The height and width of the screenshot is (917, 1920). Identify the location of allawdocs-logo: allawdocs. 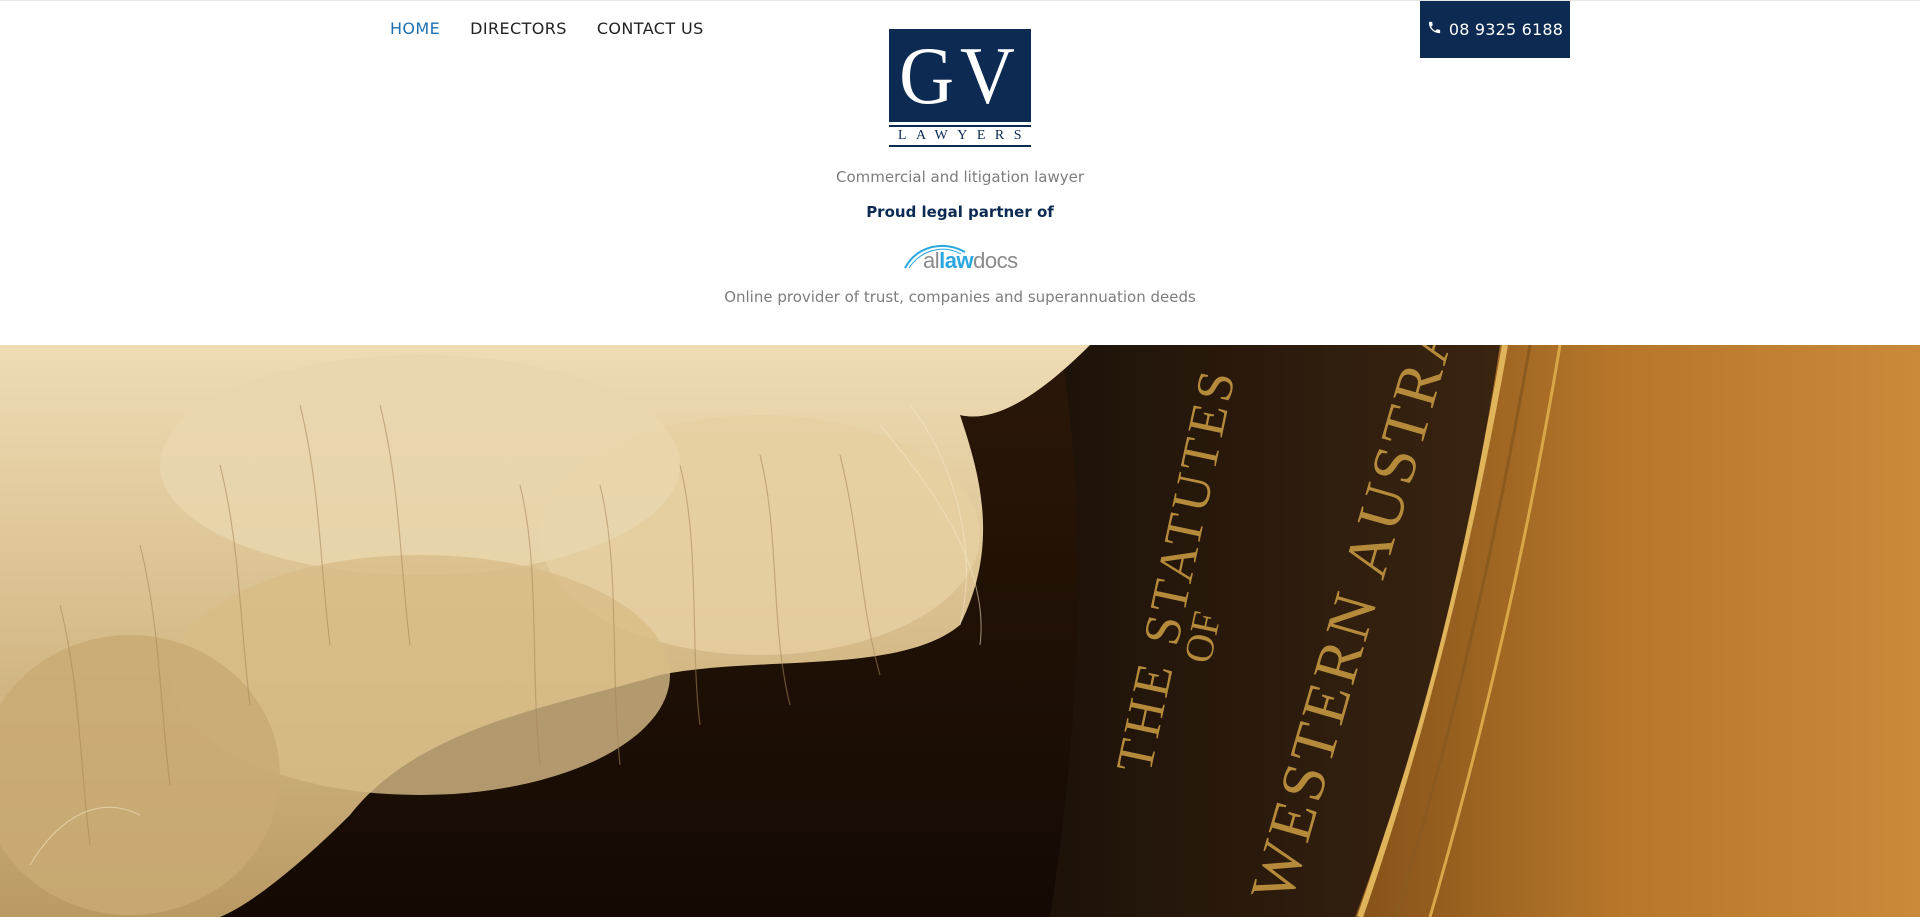
(962, 255).